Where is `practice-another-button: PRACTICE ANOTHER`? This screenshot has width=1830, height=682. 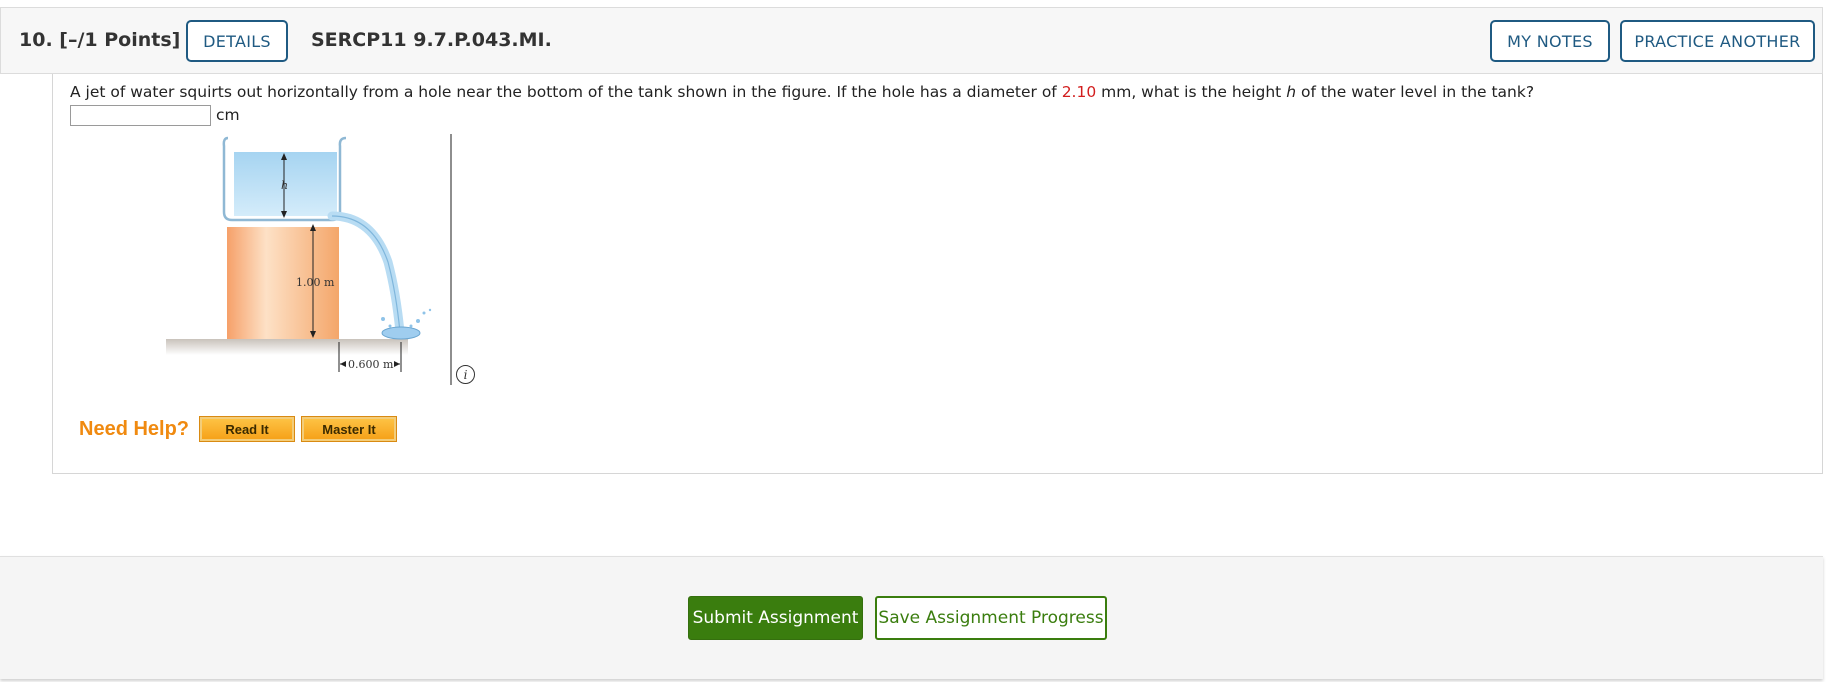 practice-another-button: PRACTICE ANOTHER is located at coordinates (1717, 41).